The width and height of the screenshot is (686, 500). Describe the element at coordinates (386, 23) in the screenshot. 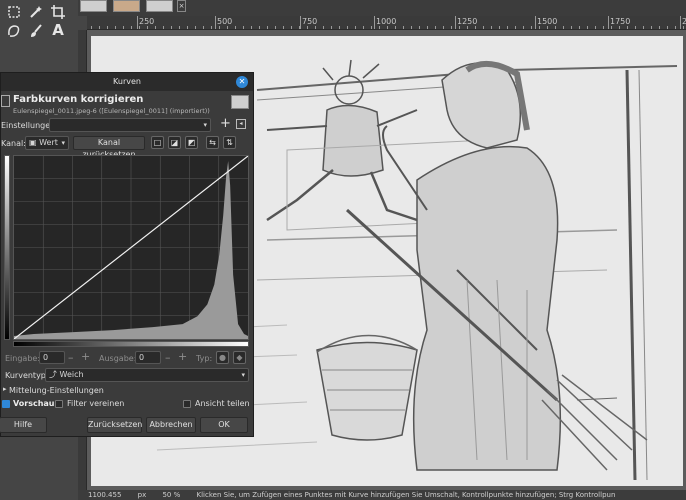

I see `horizontal-ruler: 250 500 750 1000 1250 1500 1750 20` at that location.